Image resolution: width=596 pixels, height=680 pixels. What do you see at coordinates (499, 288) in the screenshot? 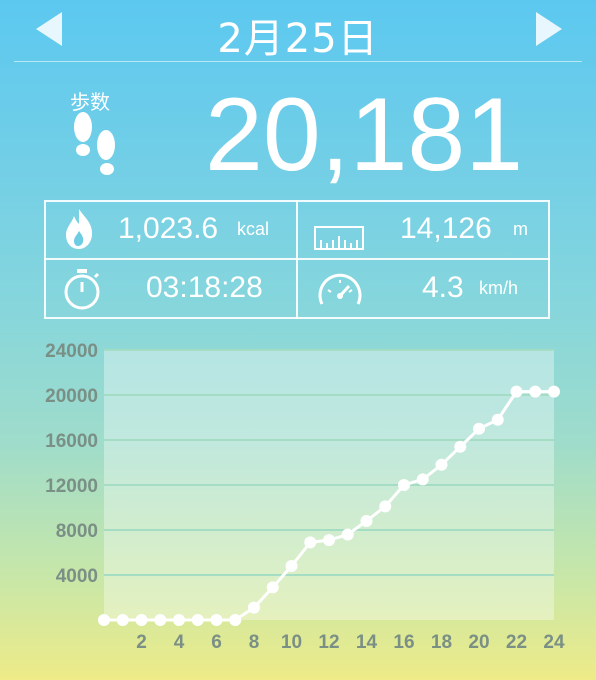
I see `speed-unit: km/h` at bounding box center [499, 288].